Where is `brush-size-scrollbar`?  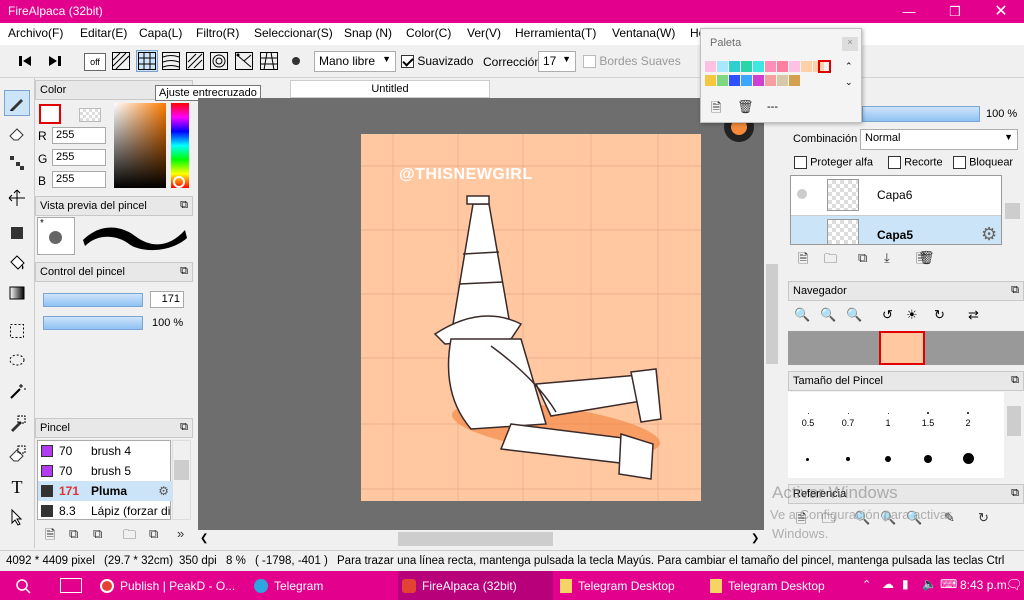 brush-size-scrollbar is located at coordinates (1014, 435).